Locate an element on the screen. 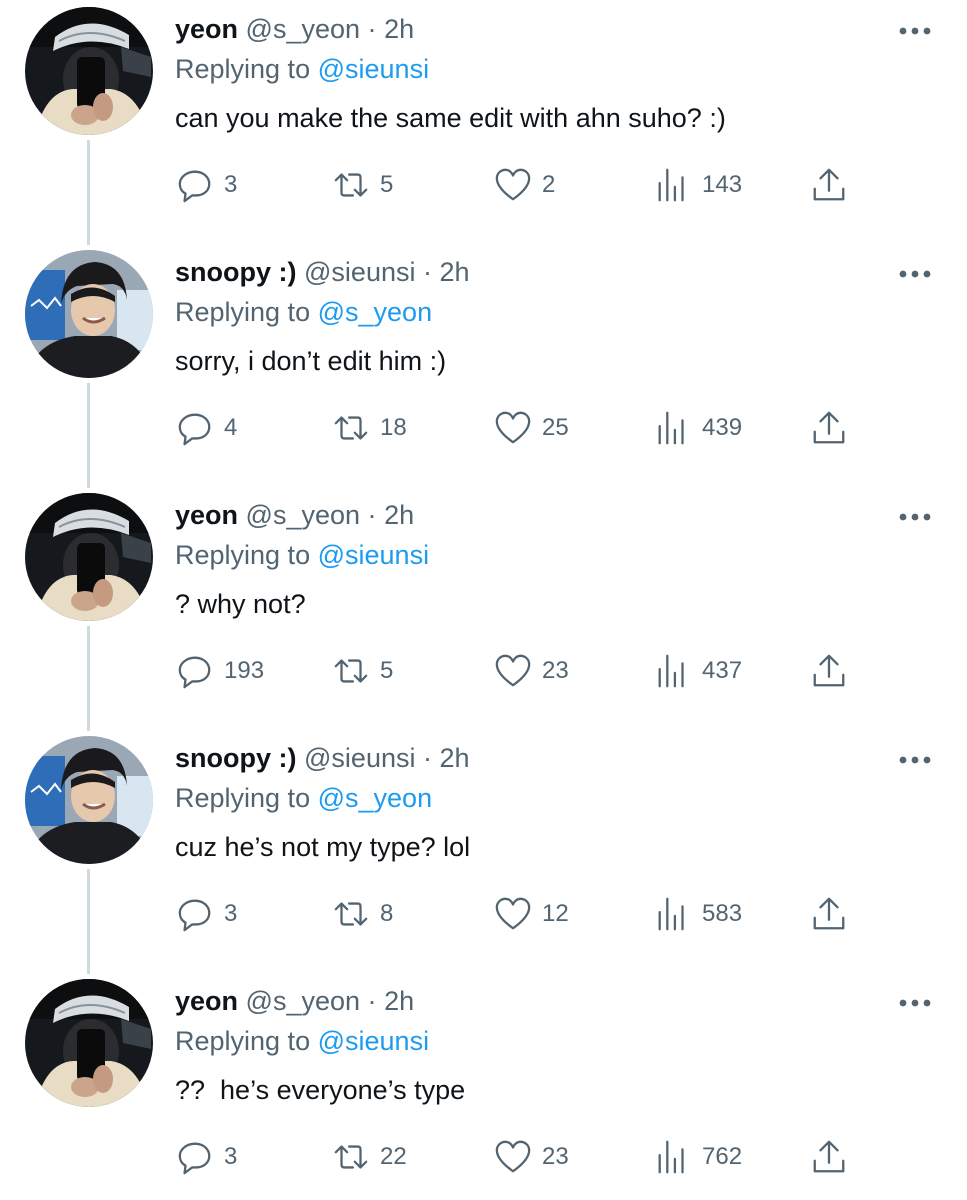 The height and width of the screenshot is (1200, 967). action-bar: 3 22 23 762 is located at coordinates (483, 1157).